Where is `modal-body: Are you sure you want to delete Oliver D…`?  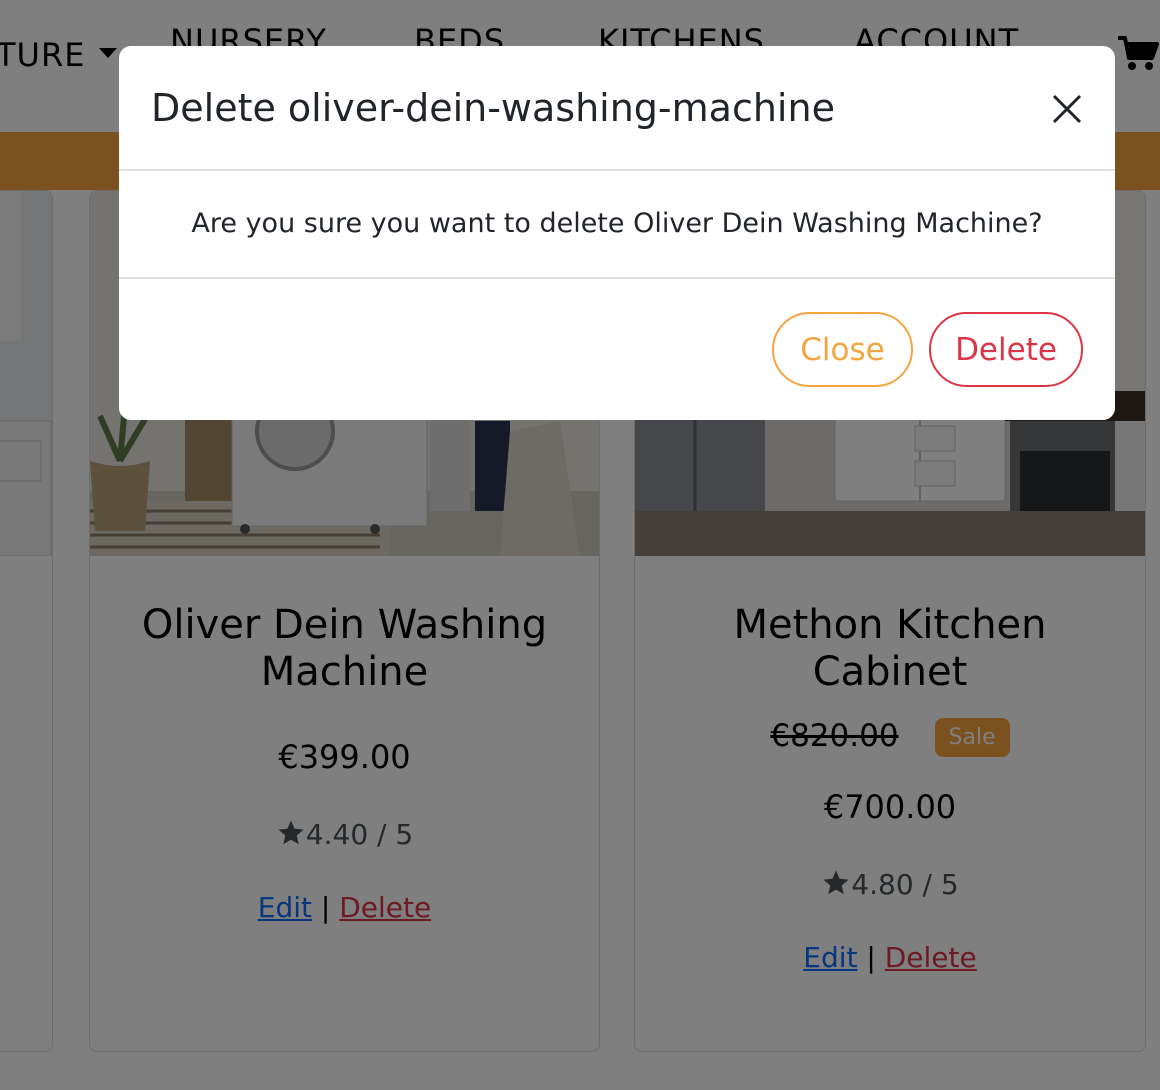 modal-body: Are you sure you want to delete Oliver D… is located at coordinates (617, 225).